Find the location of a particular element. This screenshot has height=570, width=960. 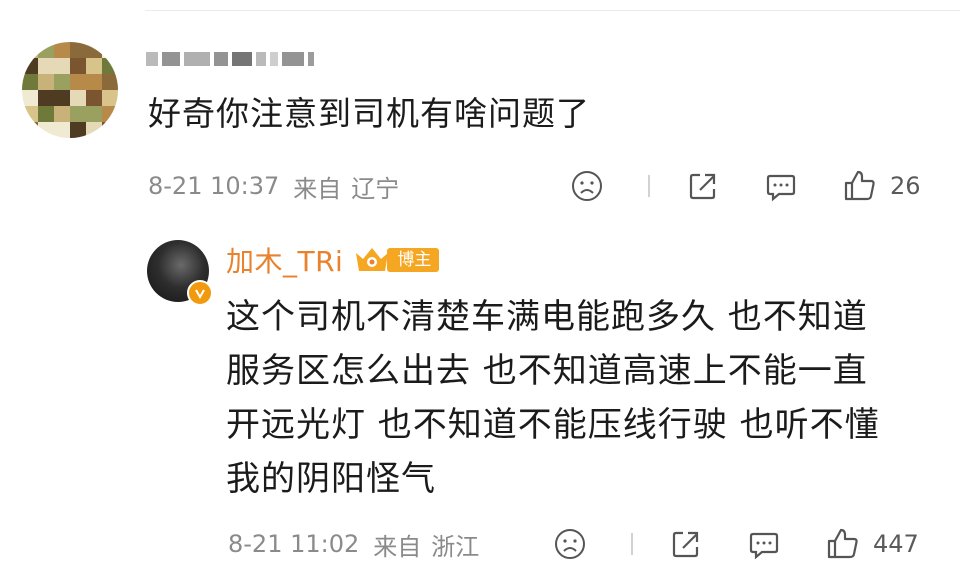

comment-text: 好奇你注意到司机有啥问题了 is located at coordinates (369, 113).